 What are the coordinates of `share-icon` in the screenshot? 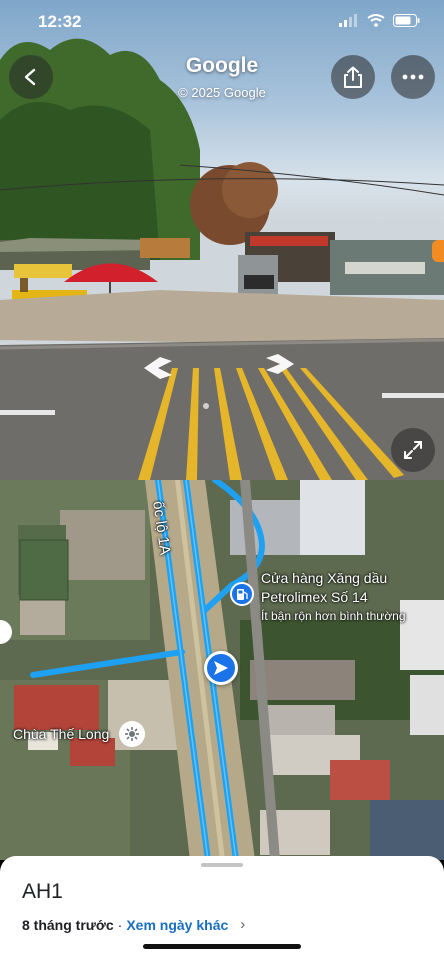 It's located at (353, 77).